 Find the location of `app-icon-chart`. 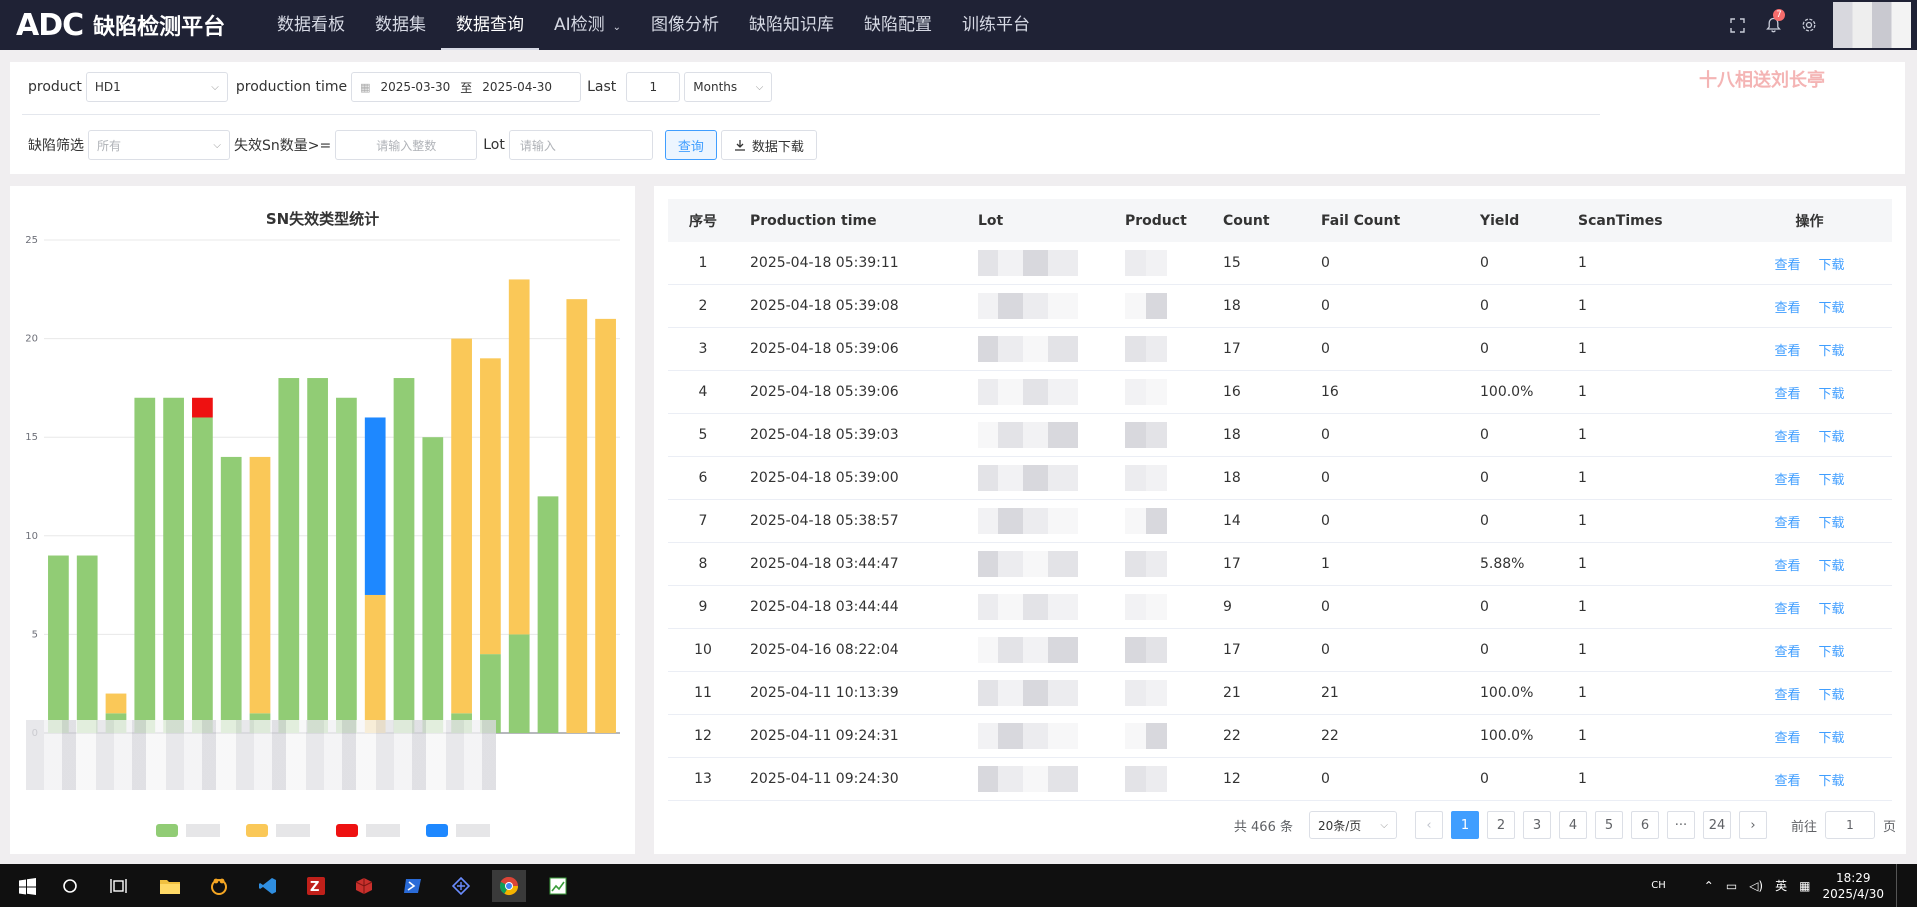

app-icon-chart is located at coordinates (558, 886).